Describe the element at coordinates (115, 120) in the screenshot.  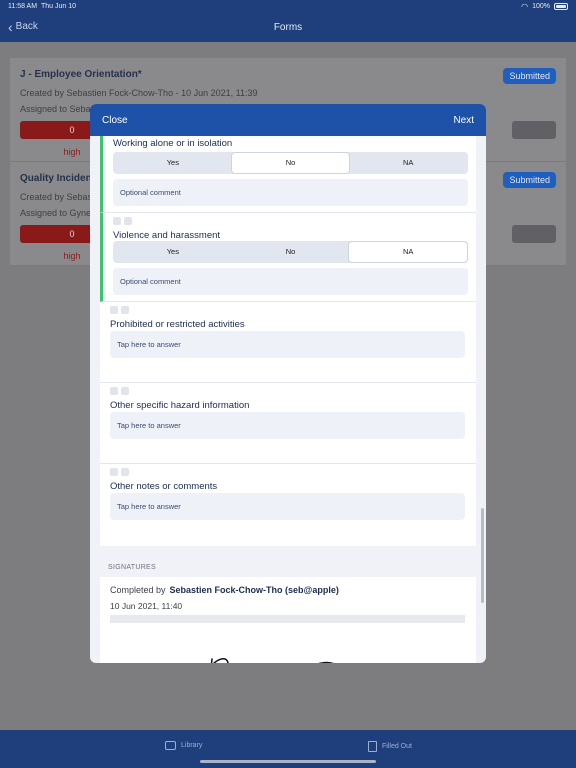
I see `close-button: Close` at that location.